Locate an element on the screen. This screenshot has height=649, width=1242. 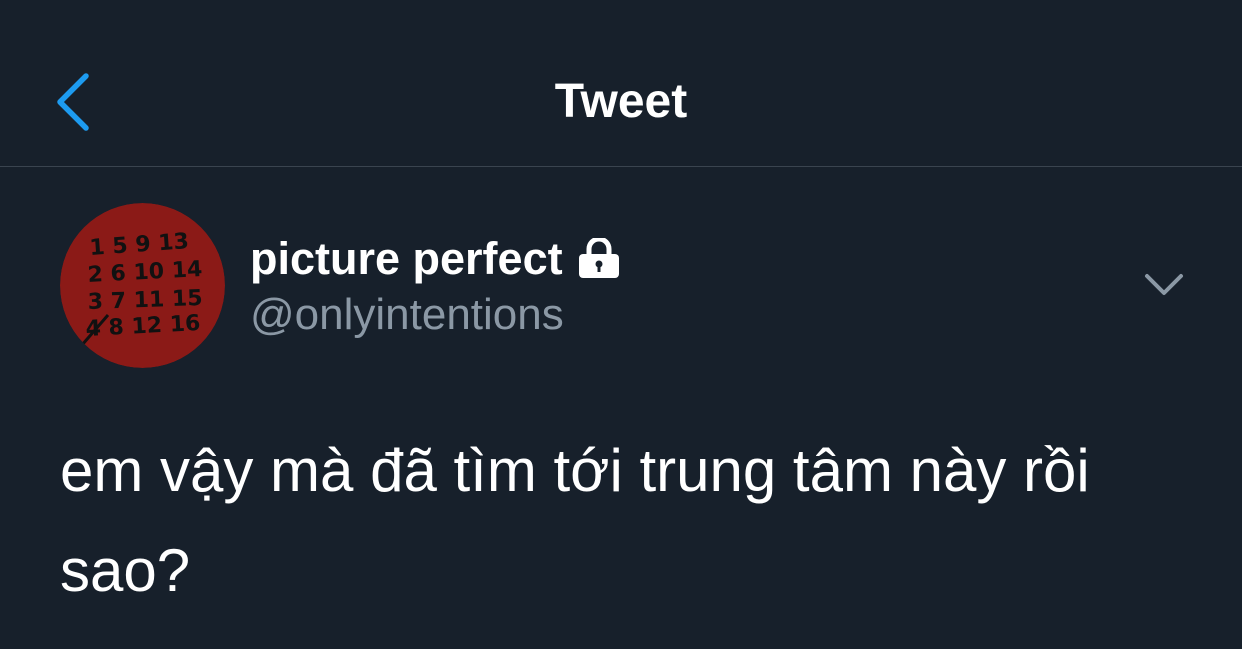
lock-icon is located at coordinates (600, 259).